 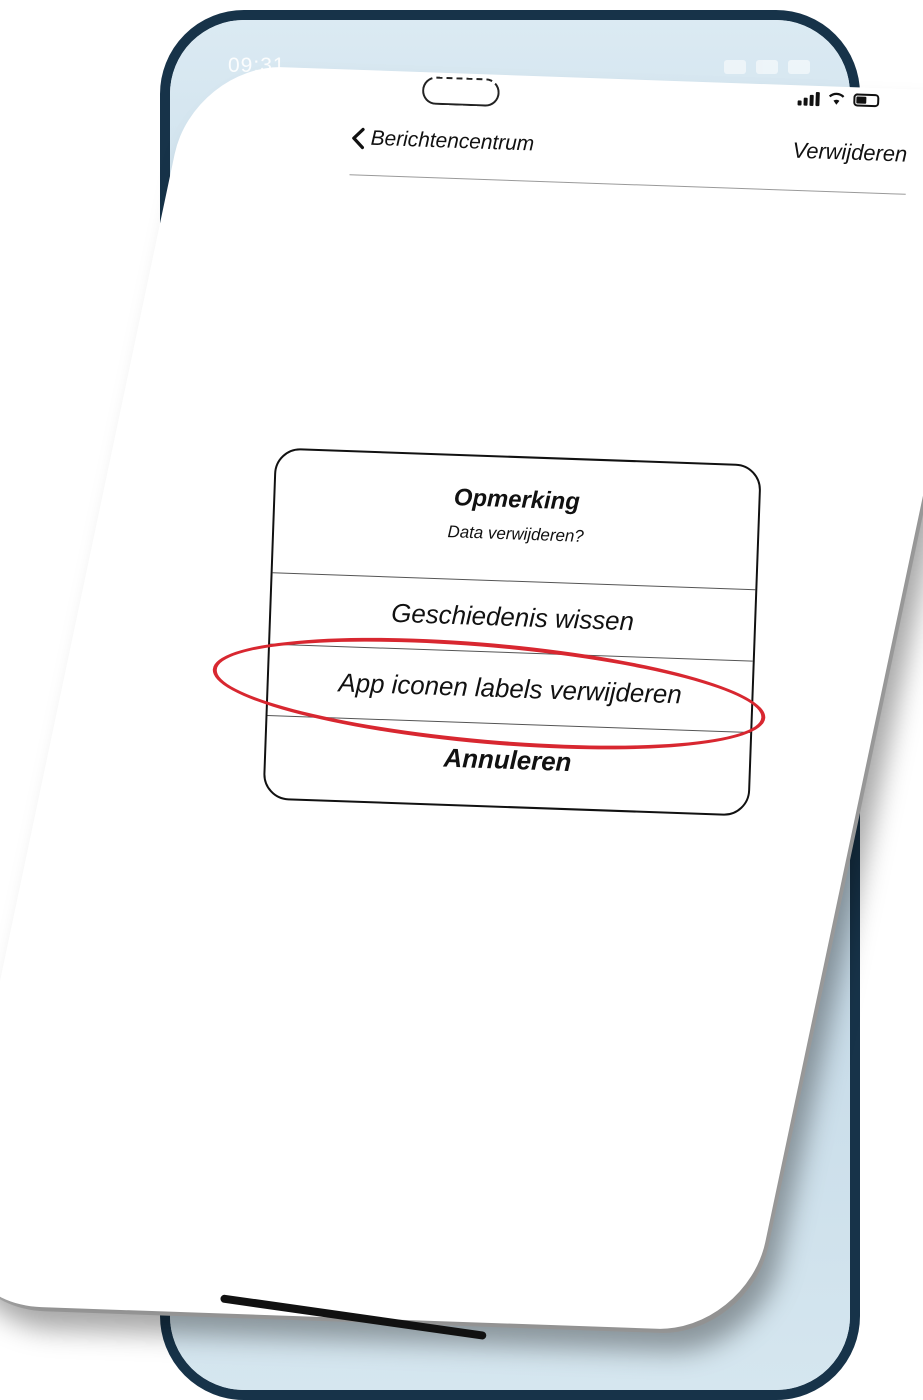 What do you see at coordinates (849, 152) in the screenshot?
I see `delete-button: Verwijderen` at bounding box center [849, 152].